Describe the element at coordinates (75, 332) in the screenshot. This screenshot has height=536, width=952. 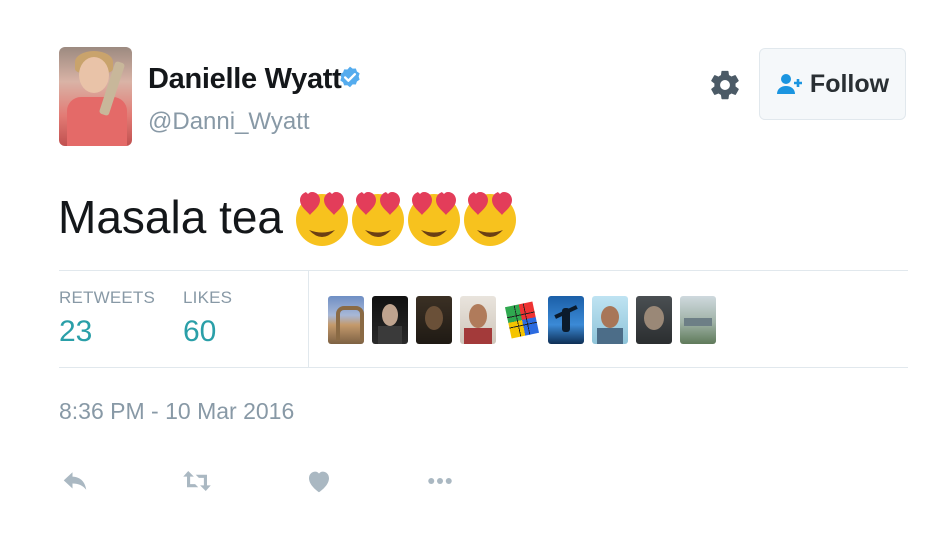
I see `retweets-count: 23` at that location.